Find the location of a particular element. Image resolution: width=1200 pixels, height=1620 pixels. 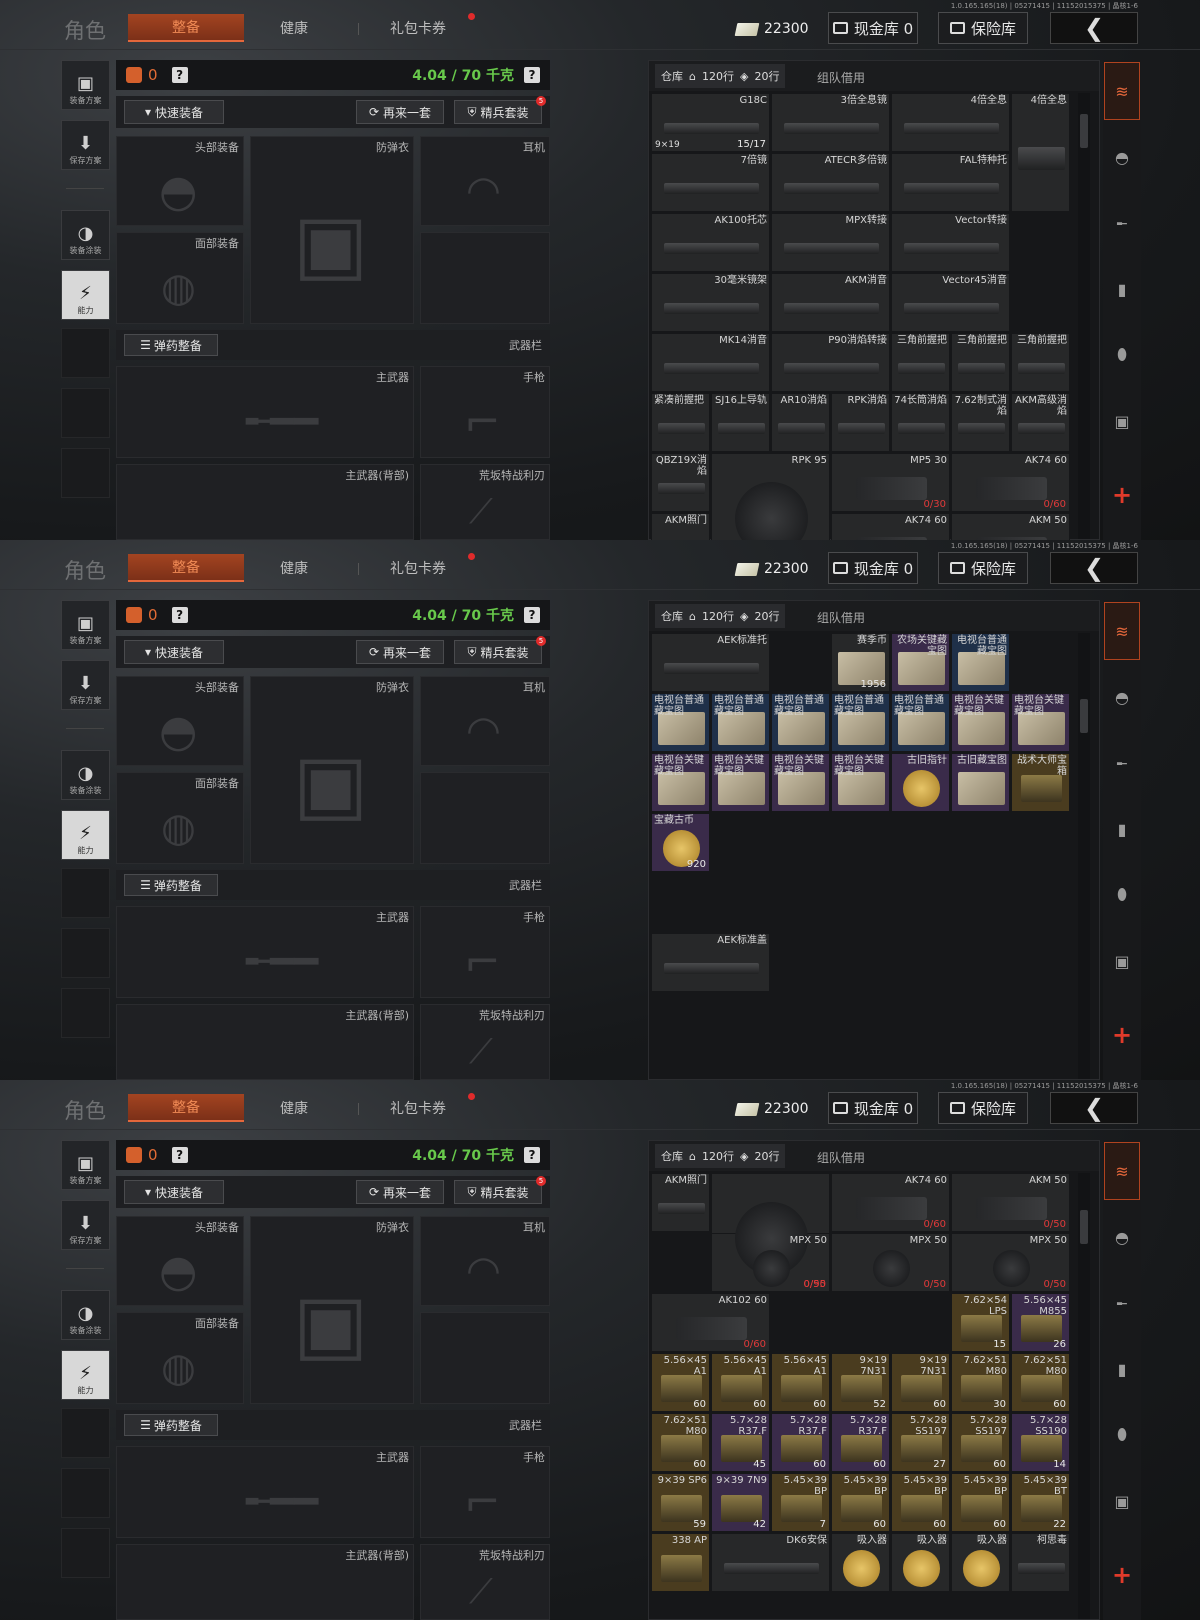

stash-item: AEK标准盖 is located at coordinates (710, 962).